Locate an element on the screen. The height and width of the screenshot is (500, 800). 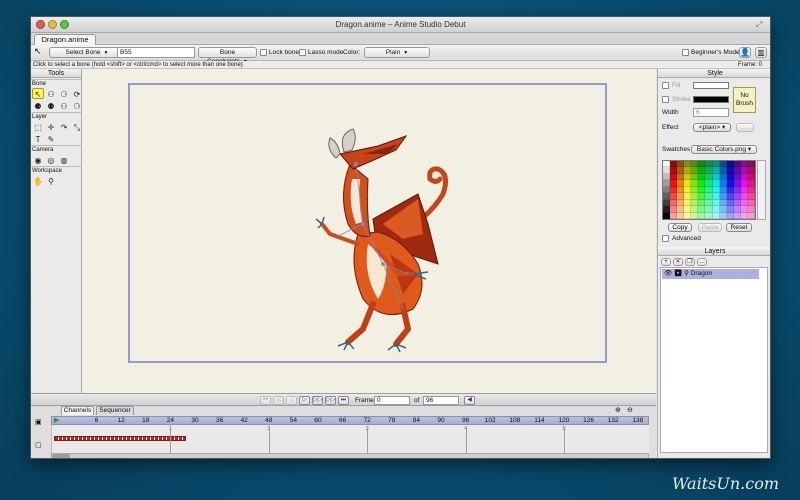
disclosure-triangle-icon: ▶ is located at coordinates (678, 273).